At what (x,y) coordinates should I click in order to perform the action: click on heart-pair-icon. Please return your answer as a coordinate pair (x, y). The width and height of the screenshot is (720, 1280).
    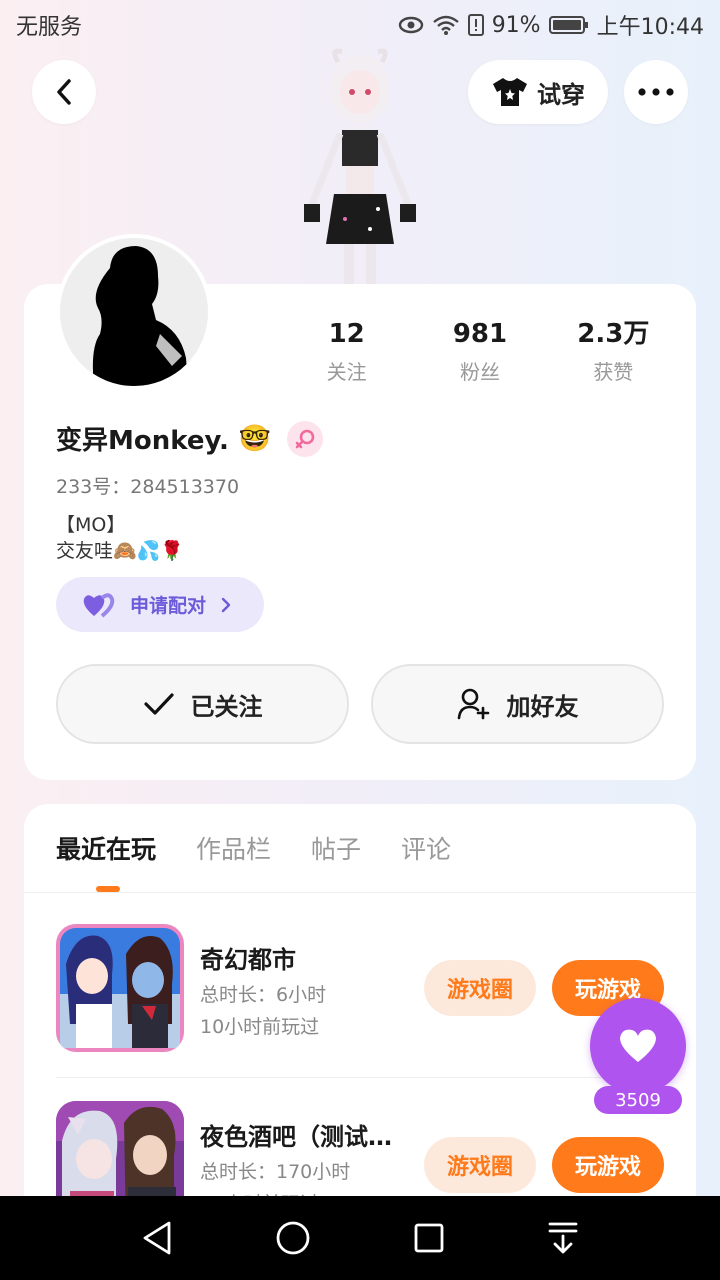
    Looking at the image, I should click on (99, 605).